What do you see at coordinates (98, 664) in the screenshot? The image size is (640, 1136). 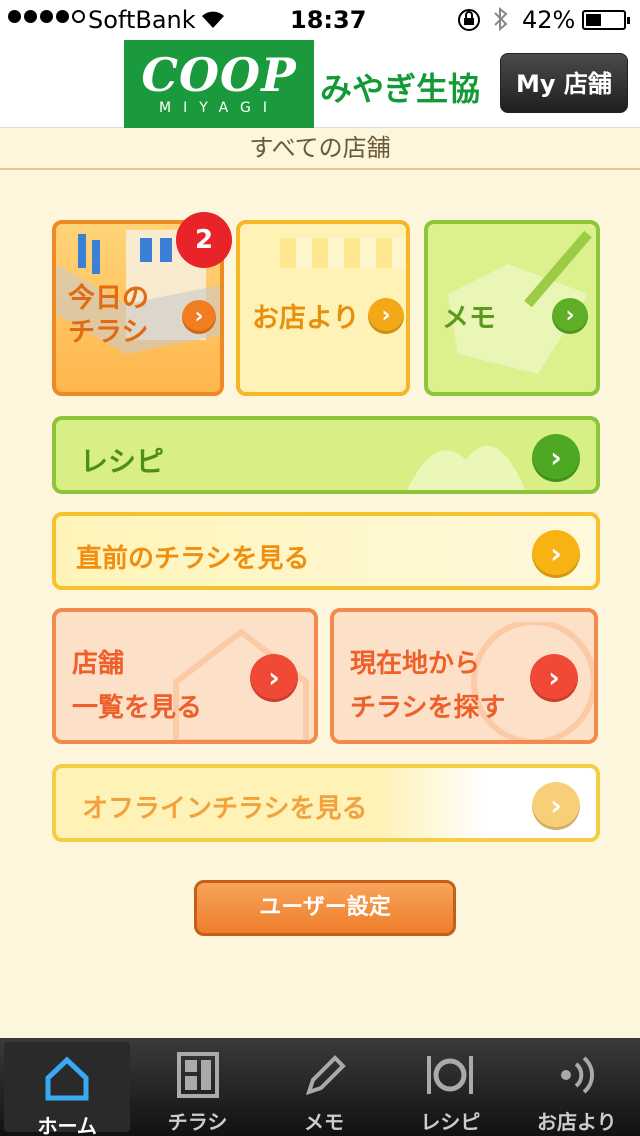 I see `store-list-label-line1: 店舗` at bounding box center [98, 664].